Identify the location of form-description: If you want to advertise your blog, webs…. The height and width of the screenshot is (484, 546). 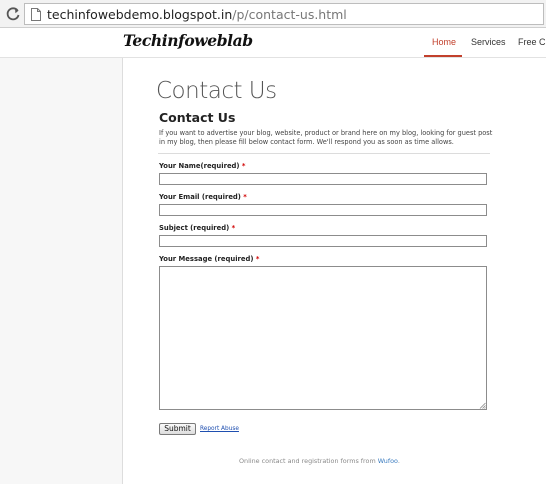
(326, 137).